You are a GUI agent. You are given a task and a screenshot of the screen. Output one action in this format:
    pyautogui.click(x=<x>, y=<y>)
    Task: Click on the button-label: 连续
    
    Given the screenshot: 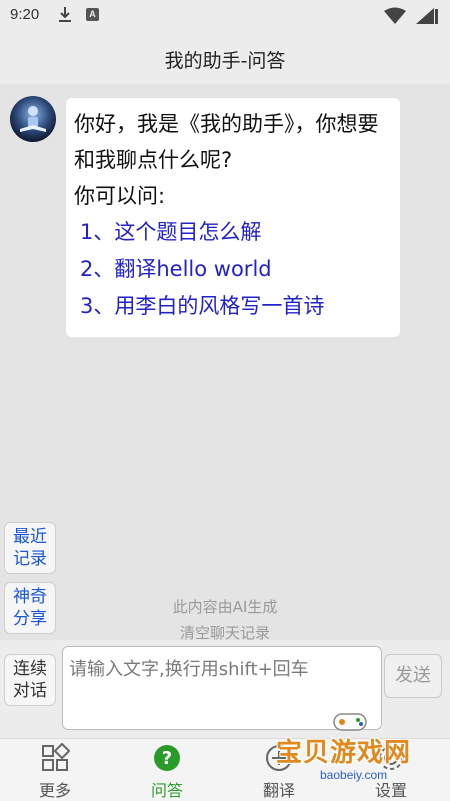 What is the action you would take?
    pyautogui.click(x=30, y=669)
    